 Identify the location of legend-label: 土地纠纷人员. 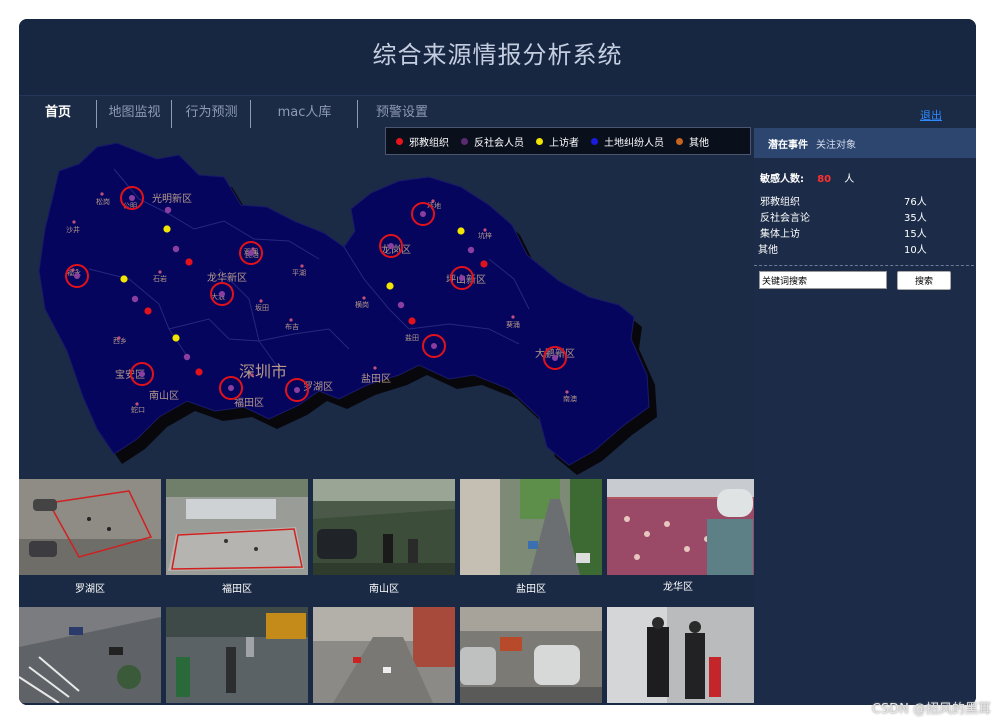
(634, 143).